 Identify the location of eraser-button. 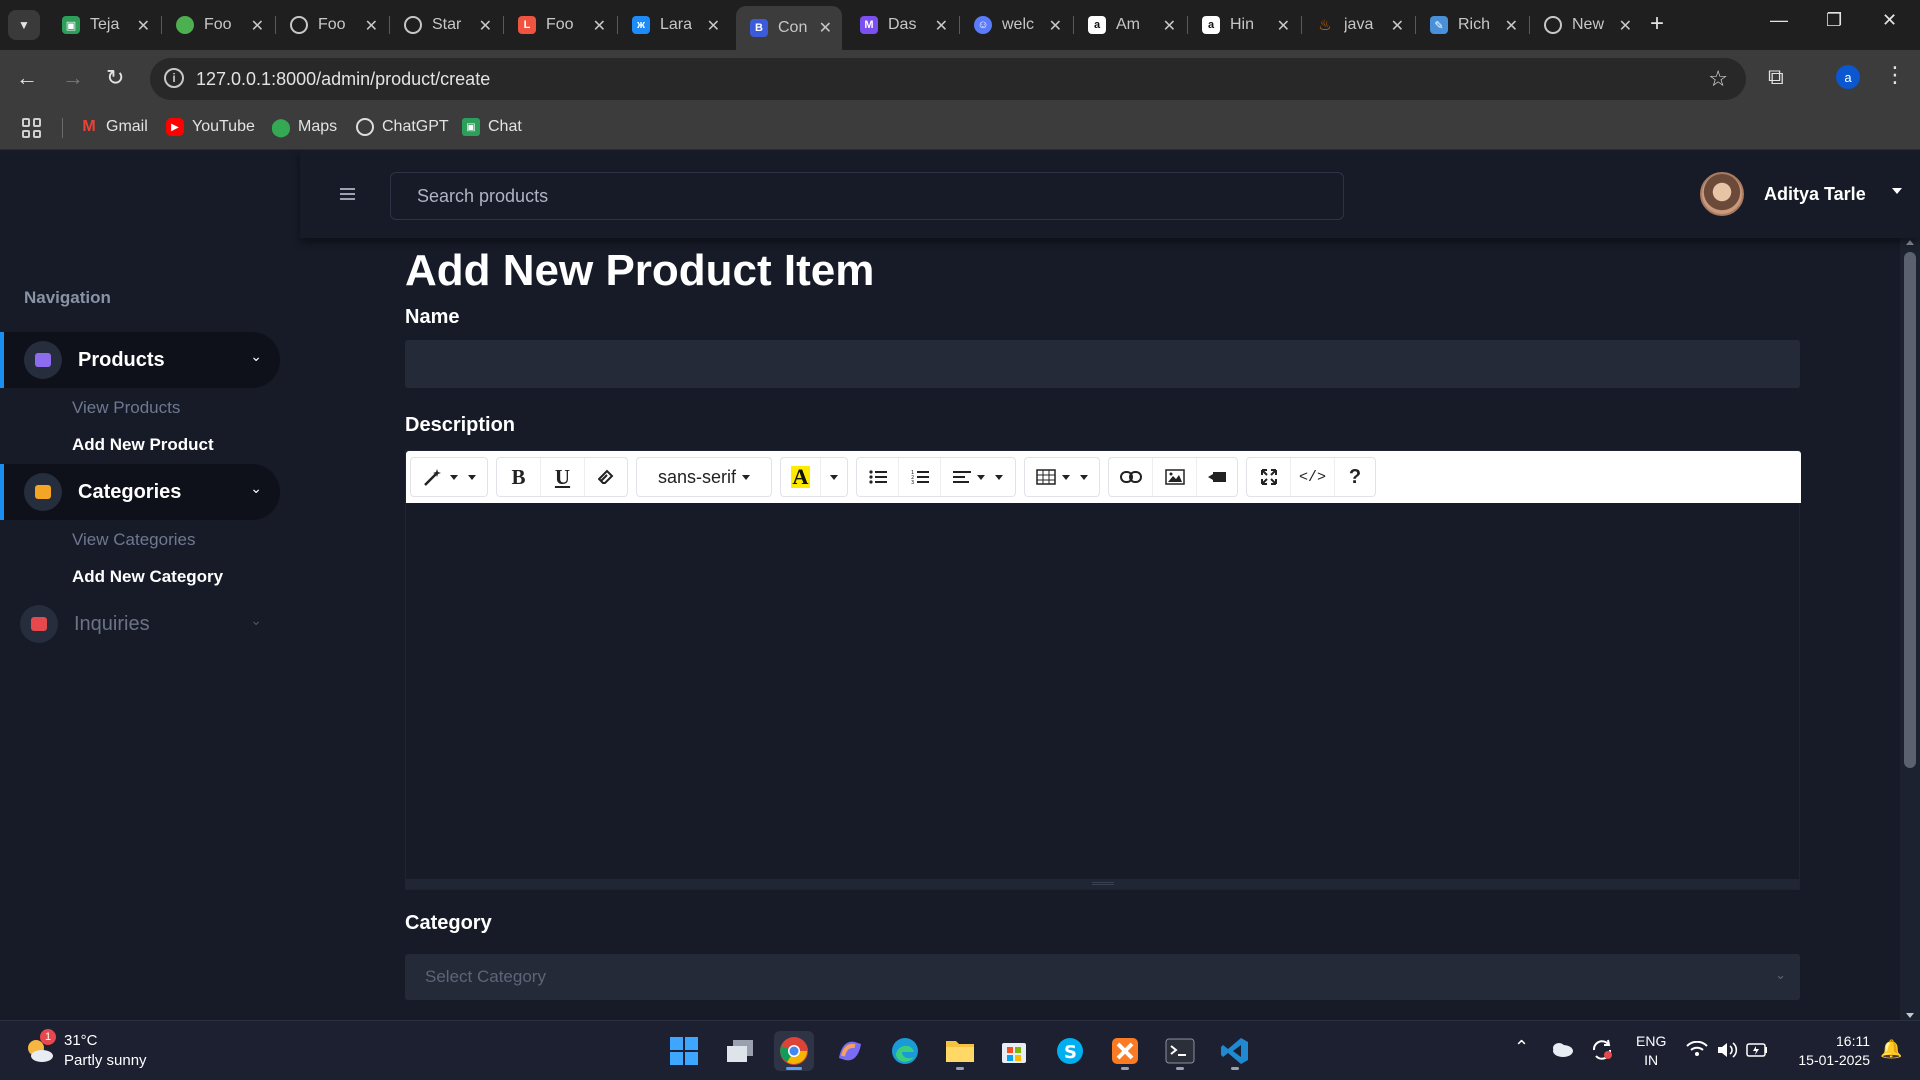
(606, 477).